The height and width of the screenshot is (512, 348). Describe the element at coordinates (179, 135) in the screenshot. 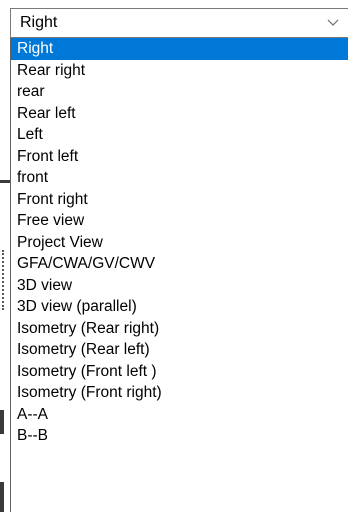

I see `dropdown-item-left: Left` at that location.